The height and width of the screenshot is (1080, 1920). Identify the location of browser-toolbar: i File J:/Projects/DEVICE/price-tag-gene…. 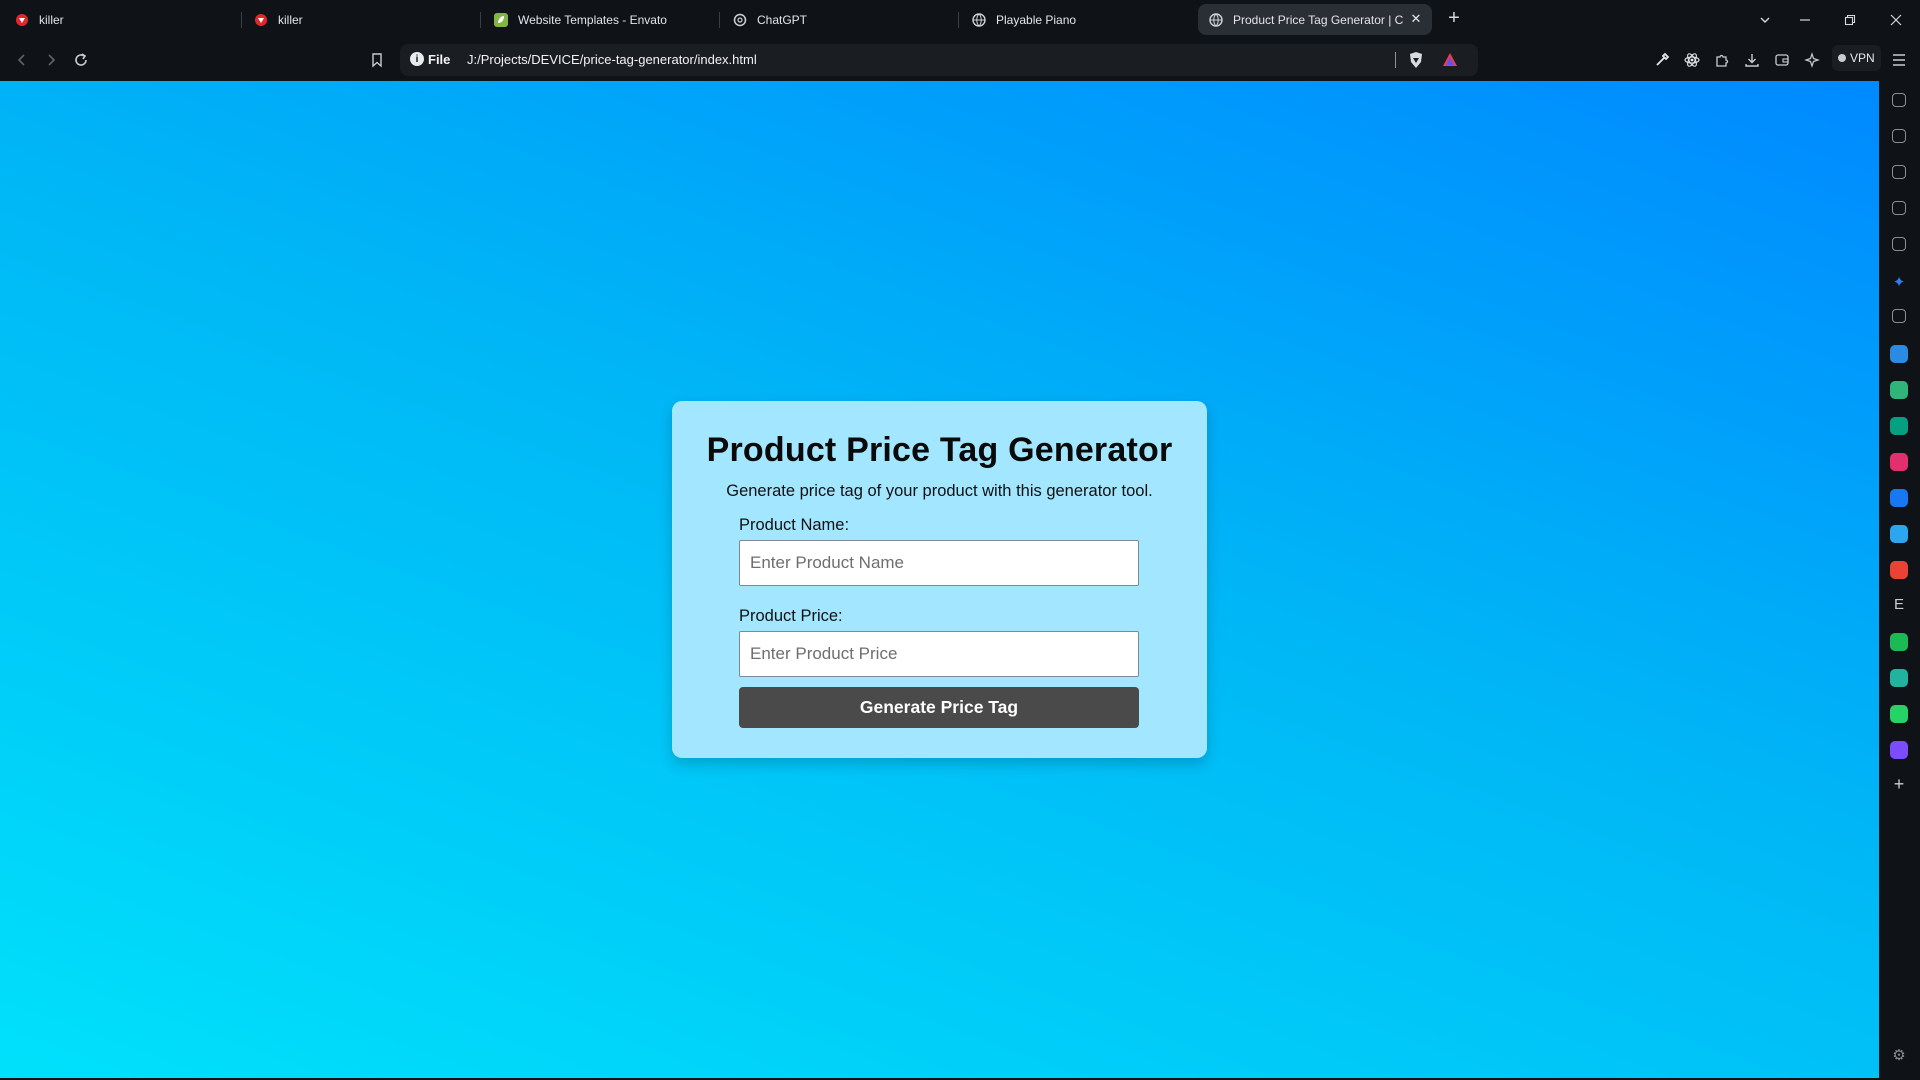
(960, 60).